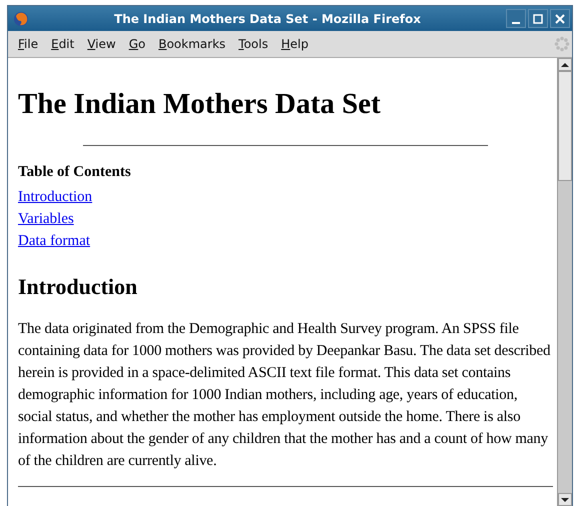 This screenshot has height=506, width=578. I want to click on maximize-icon, so click(538, 19).